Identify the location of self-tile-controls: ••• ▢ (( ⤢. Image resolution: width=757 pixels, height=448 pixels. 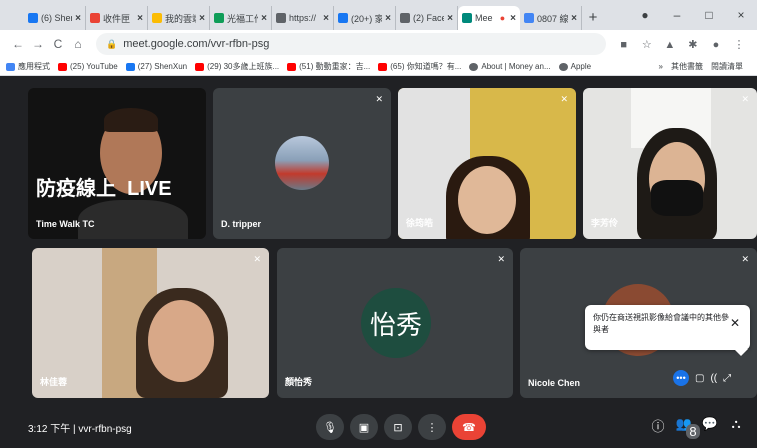
(705, 378).